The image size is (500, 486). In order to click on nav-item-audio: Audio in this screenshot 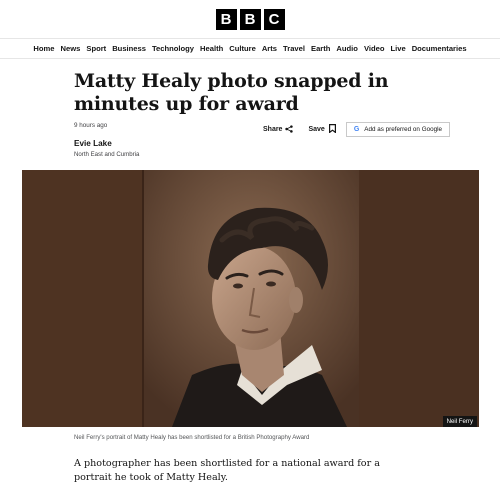, I will do `click(347, 48)`.